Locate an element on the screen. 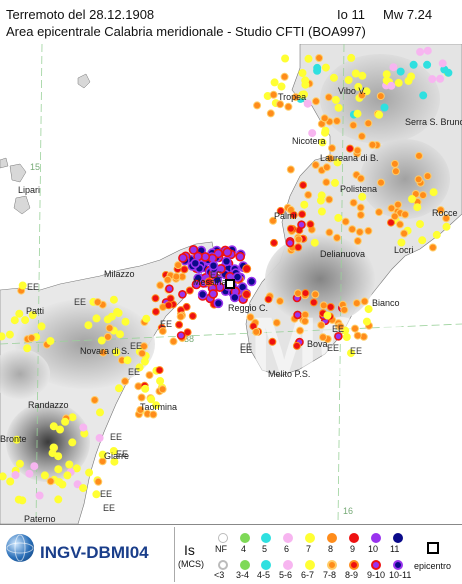 The width and height of the screenshot is (462, 584). watermark-left: ING is located at coordinates (181, 212).